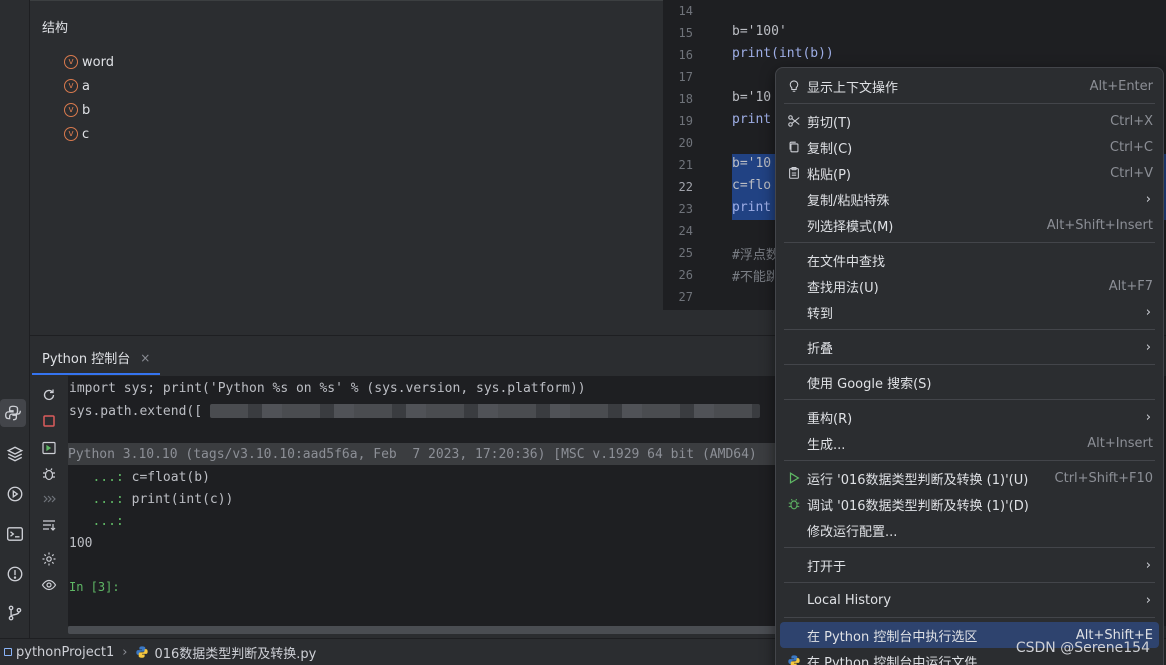 This screenshot has width=1166, height=665. I want to click on menu-item-copy-paste-special: 复制/粘贴特殊 ›, so click(969, 199).